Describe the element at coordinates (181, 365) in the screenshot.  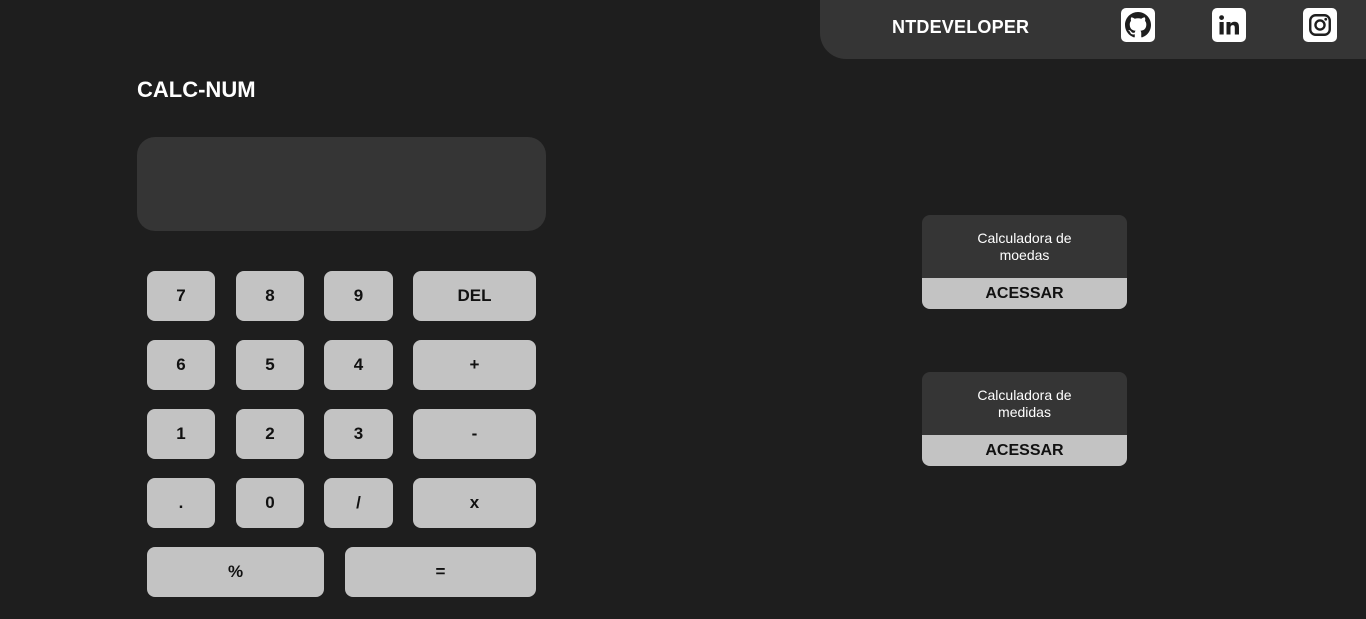
I see `key-6: 6` at that location.